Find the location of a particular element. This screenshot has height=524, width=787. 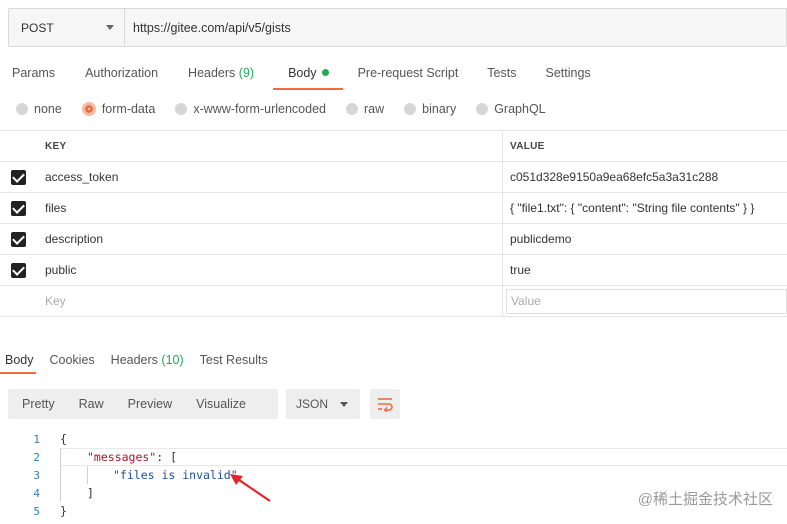

tab-cookies: Cookies is located at coordinates (72, 363).